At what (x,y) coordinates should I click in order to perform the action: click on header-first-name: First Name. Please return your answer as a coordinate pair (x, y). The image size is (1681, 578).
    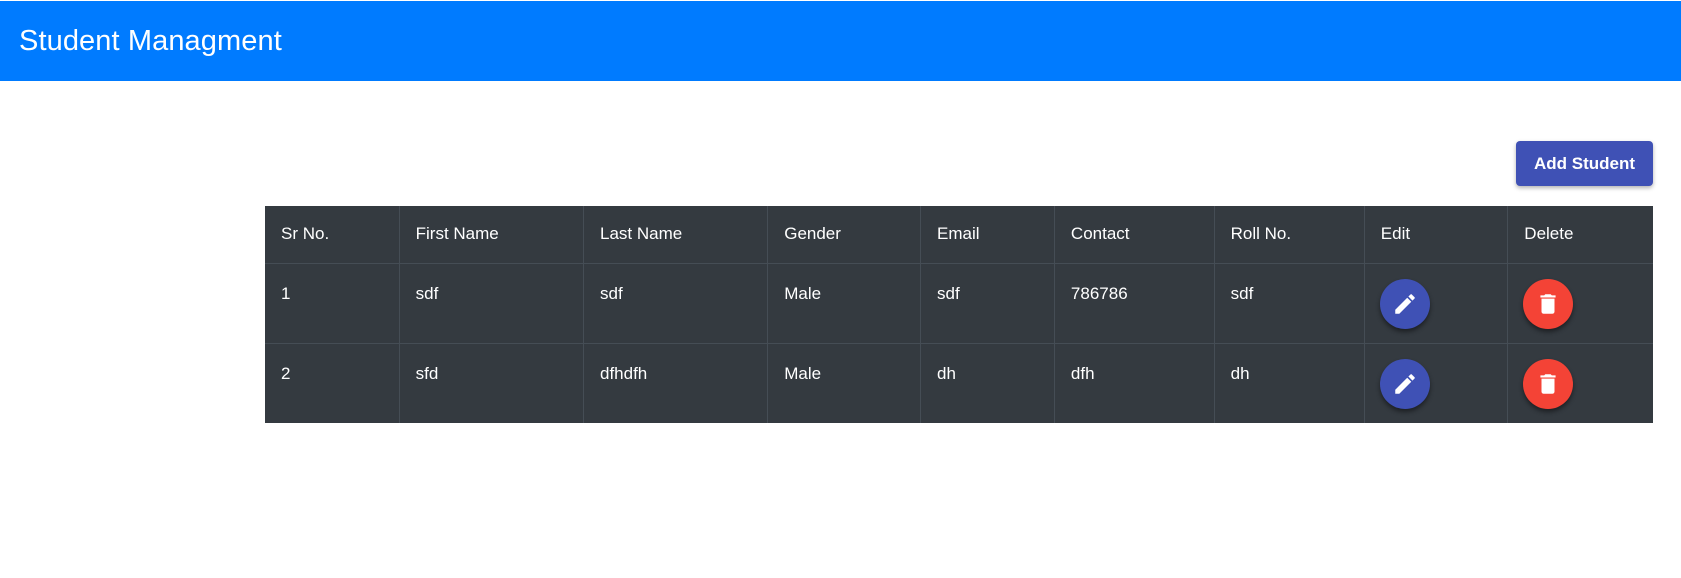
    Looking at the image, I should click on (491, 235).